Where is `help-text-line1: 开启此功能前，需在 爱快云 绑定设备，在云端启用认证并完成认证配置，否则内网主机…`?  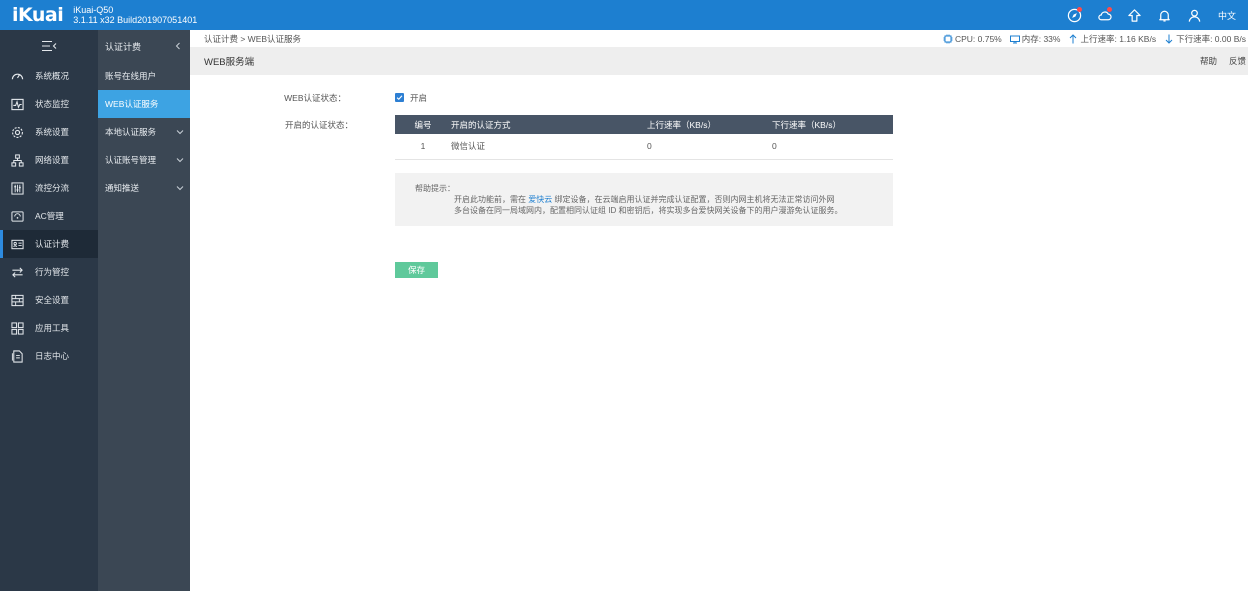
help-text-line1: 开启此功能前，需在 爱快云 绑定设备，在云端启用认证并完成认证配置，否则内网主机… is located at coordinates (644, 199).